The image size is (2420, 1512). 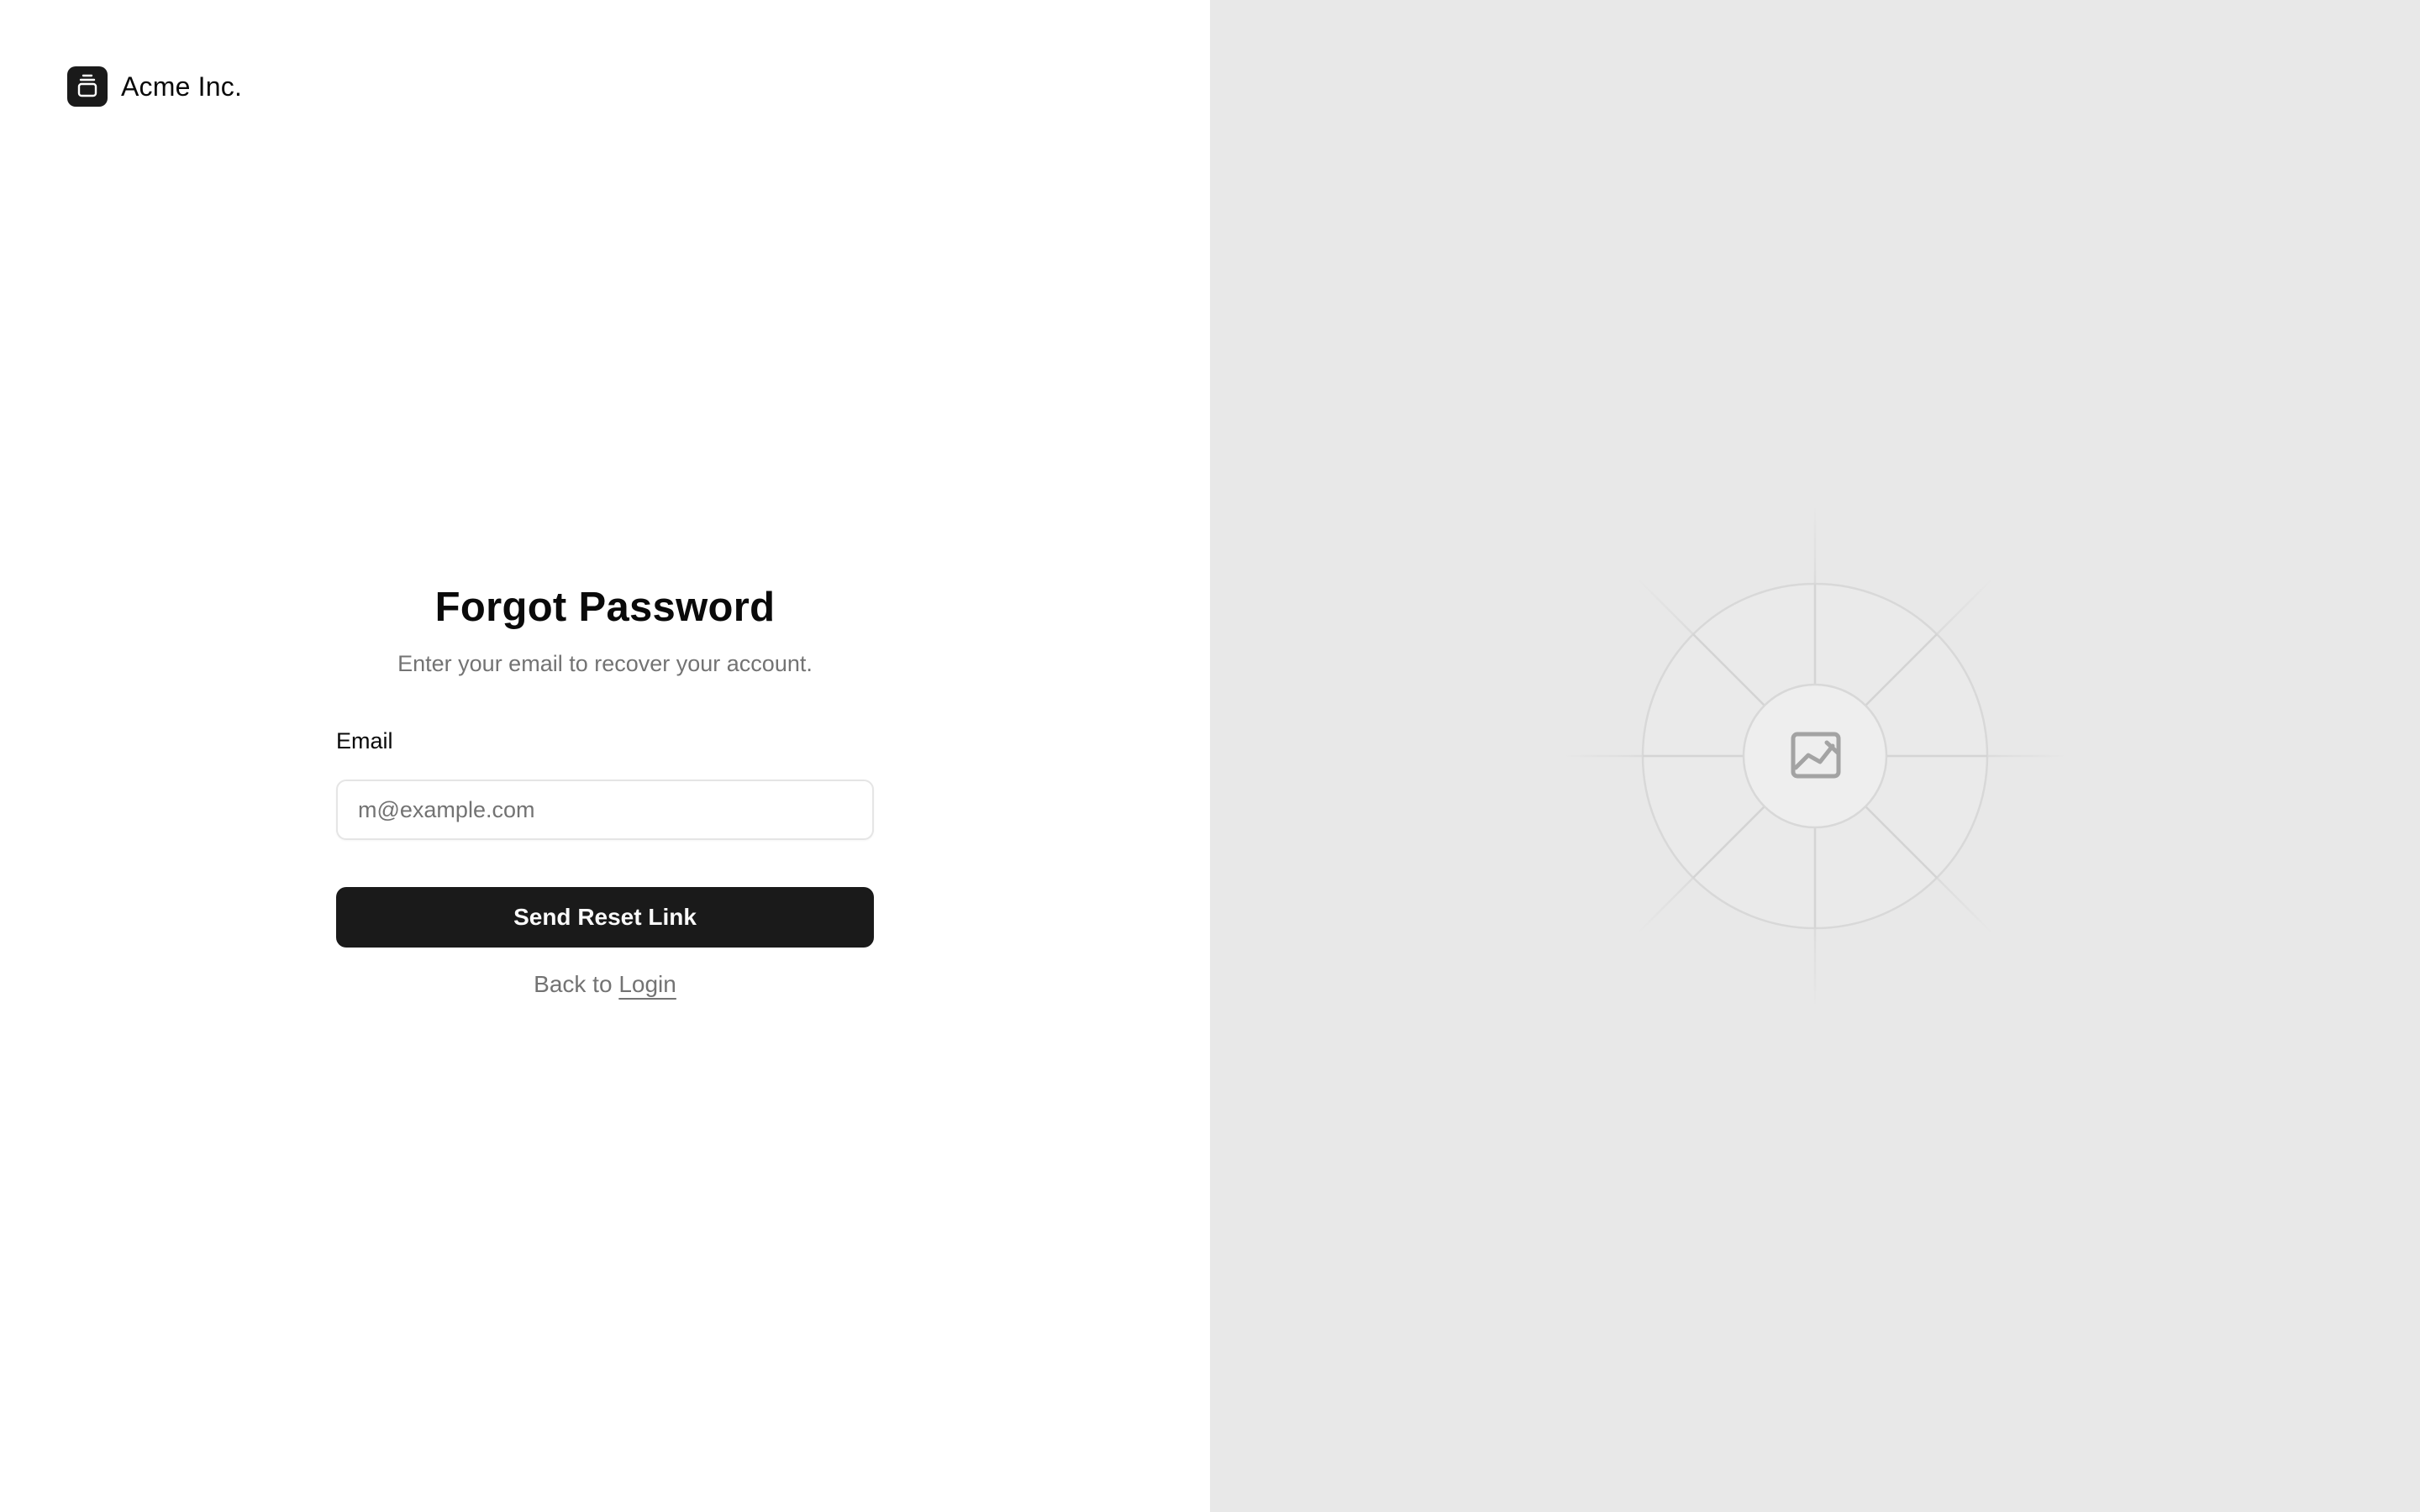 I want to click on send-reset-link-label: Send Reset Link, so click(x=605, y=917).